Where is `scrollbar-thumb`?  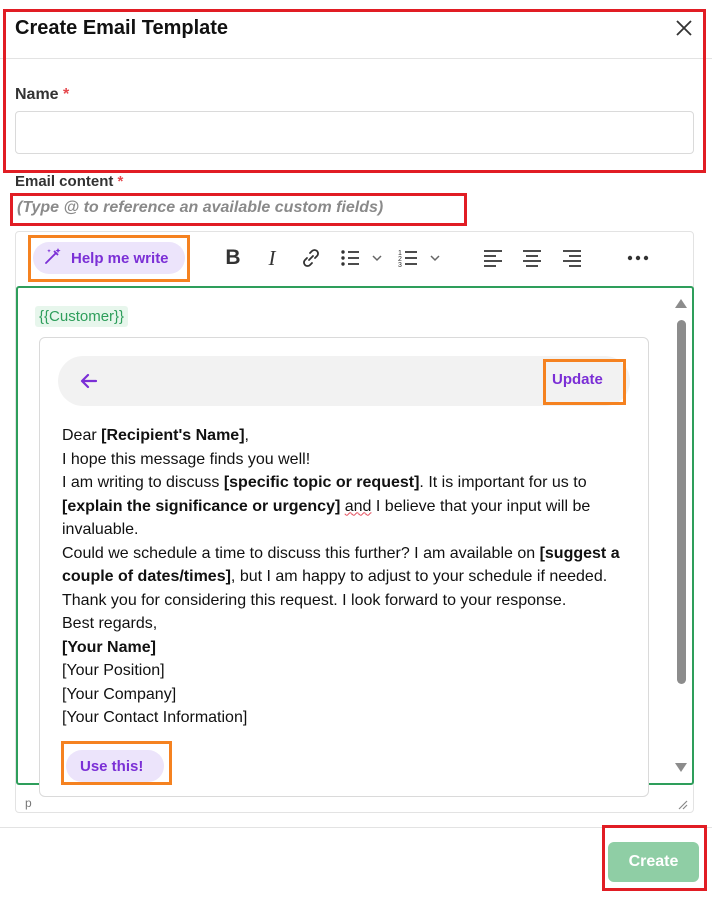 scrollbar-thumb is located at coordinates (681, 502).